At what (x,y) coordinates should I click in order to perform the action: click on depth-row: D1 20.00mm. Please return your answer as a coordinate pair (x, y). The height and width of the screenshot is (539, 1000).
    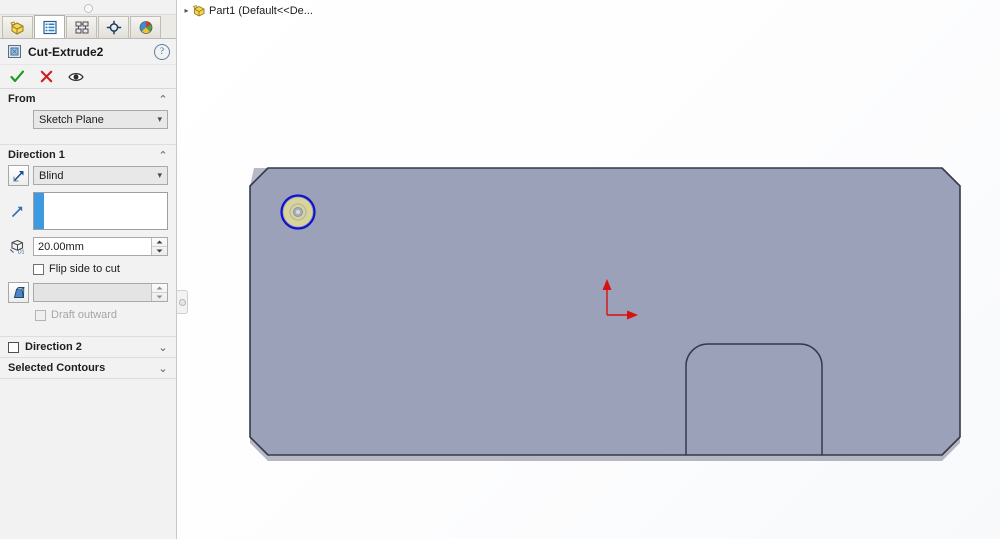
    Looking at the image, I should click on (88, 246).